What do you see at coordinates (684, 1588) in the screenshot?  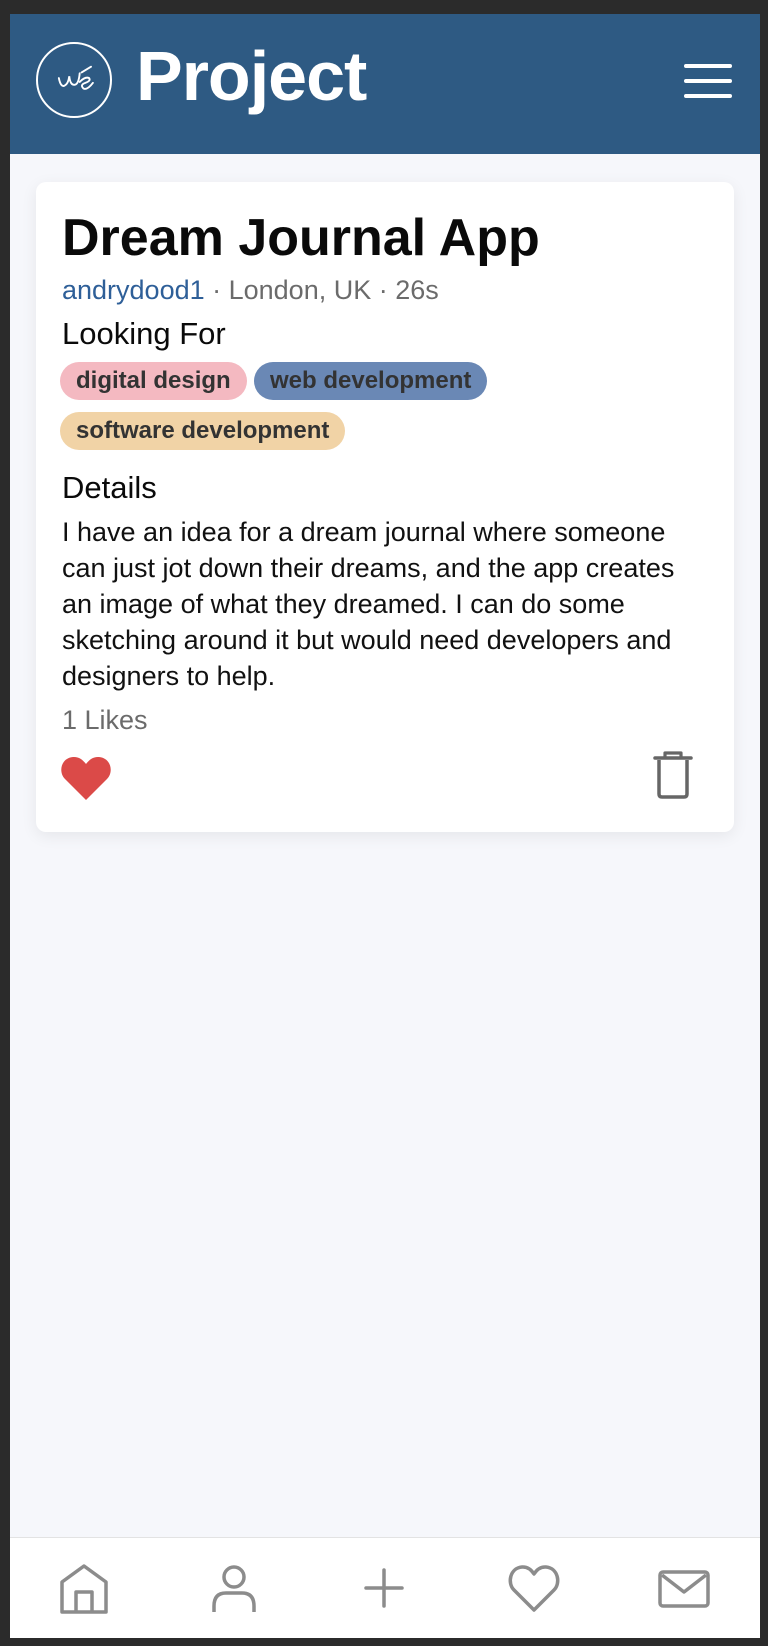 I see `mail-icon` at bounding box center [684, 1588].